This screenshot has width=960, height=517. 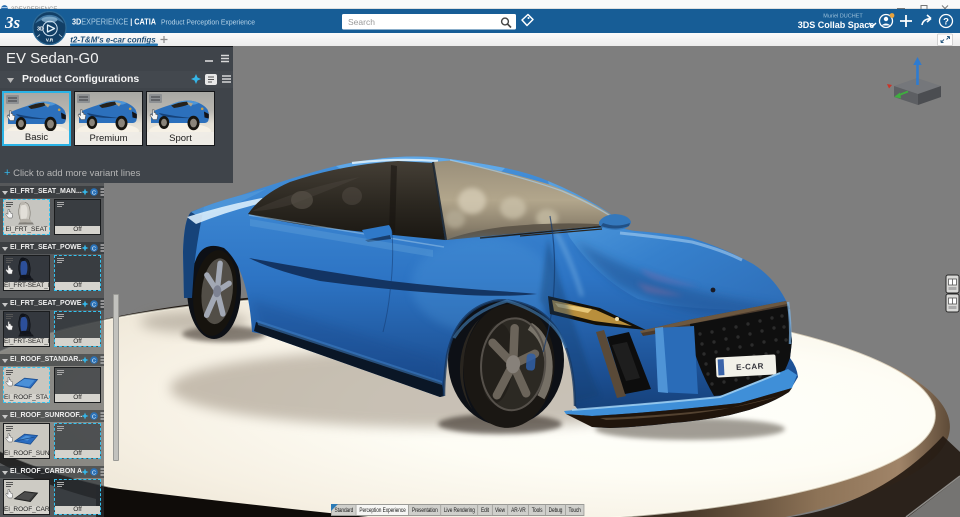 I want to click on svg-text: E-CAR, so click(x=750, y=367).